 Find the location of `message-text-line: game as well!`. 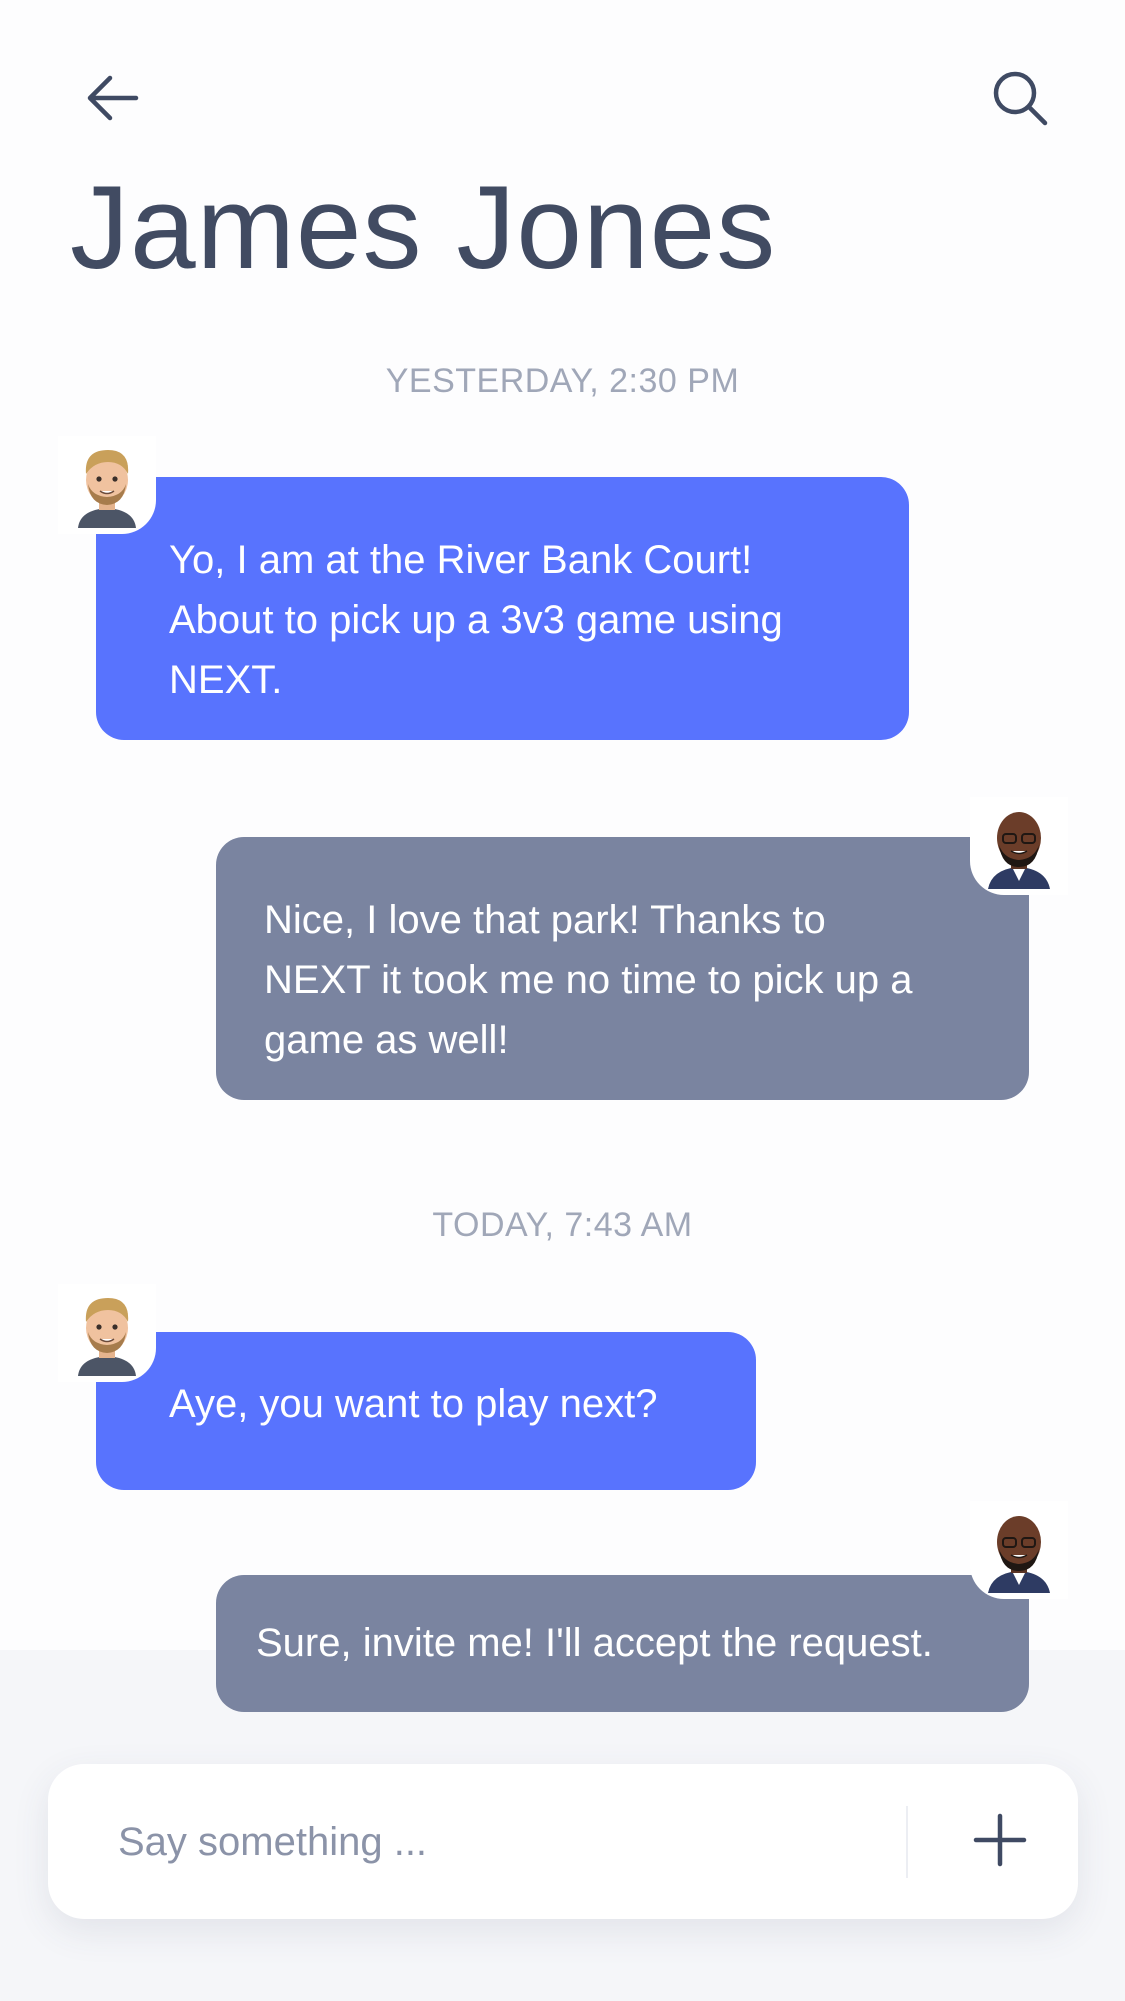

message-text-line: game as well! is located at coordinates (386, 1040).